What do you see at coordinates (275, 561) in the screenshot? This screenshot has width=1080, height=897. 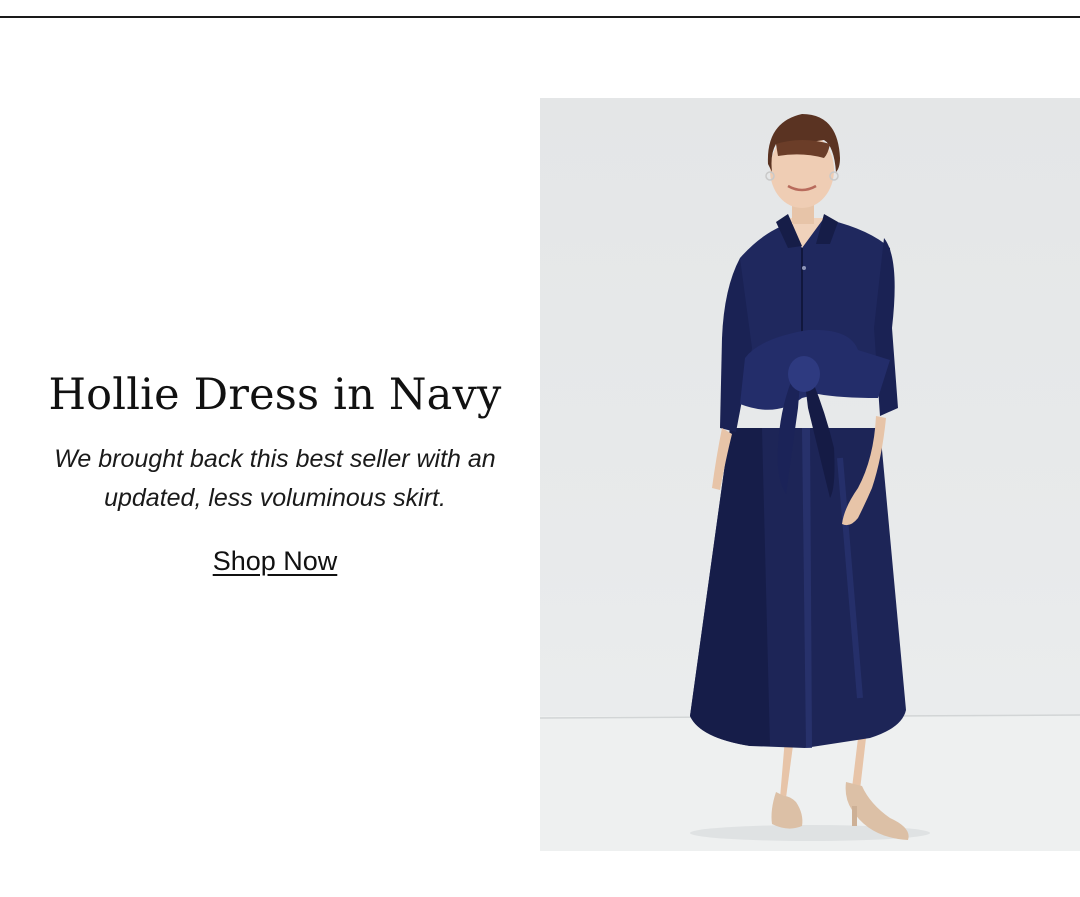 I see `shop-now-link: Shop Now` at bounding box center [275, 561].